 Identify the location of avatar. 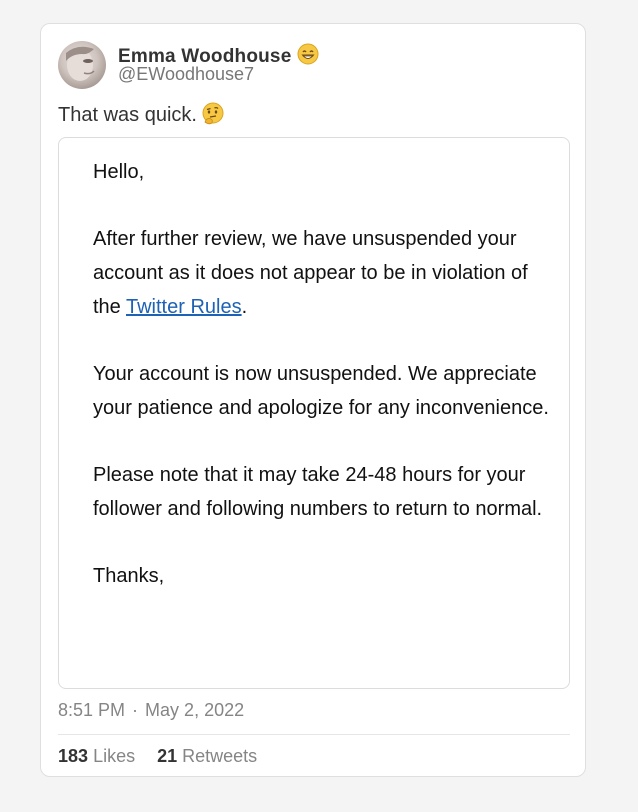
(82, 65).